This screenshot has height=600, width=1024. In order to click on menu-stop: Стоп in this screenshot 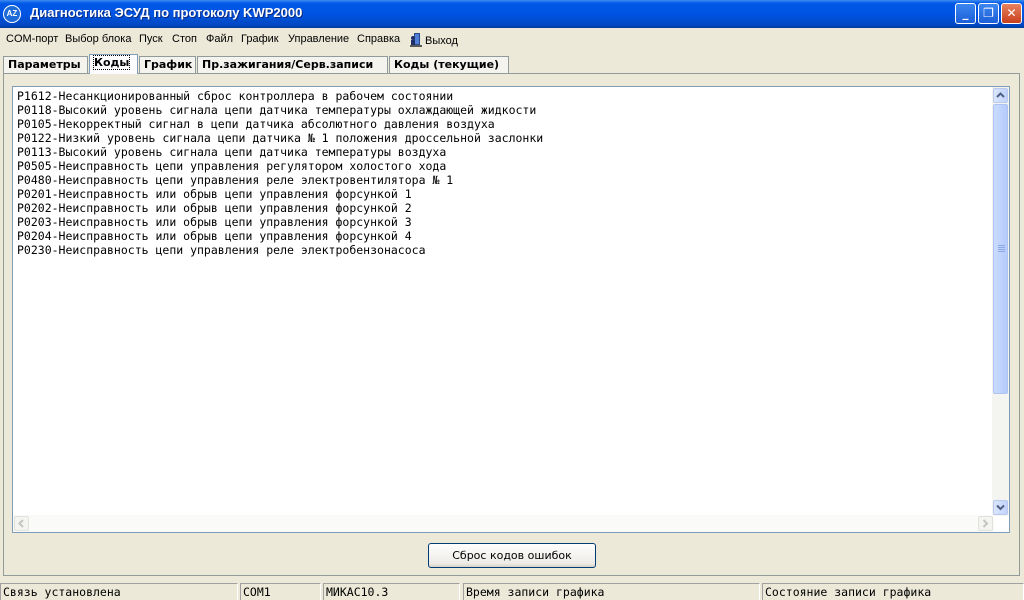, I will do `click(184, 39)`.